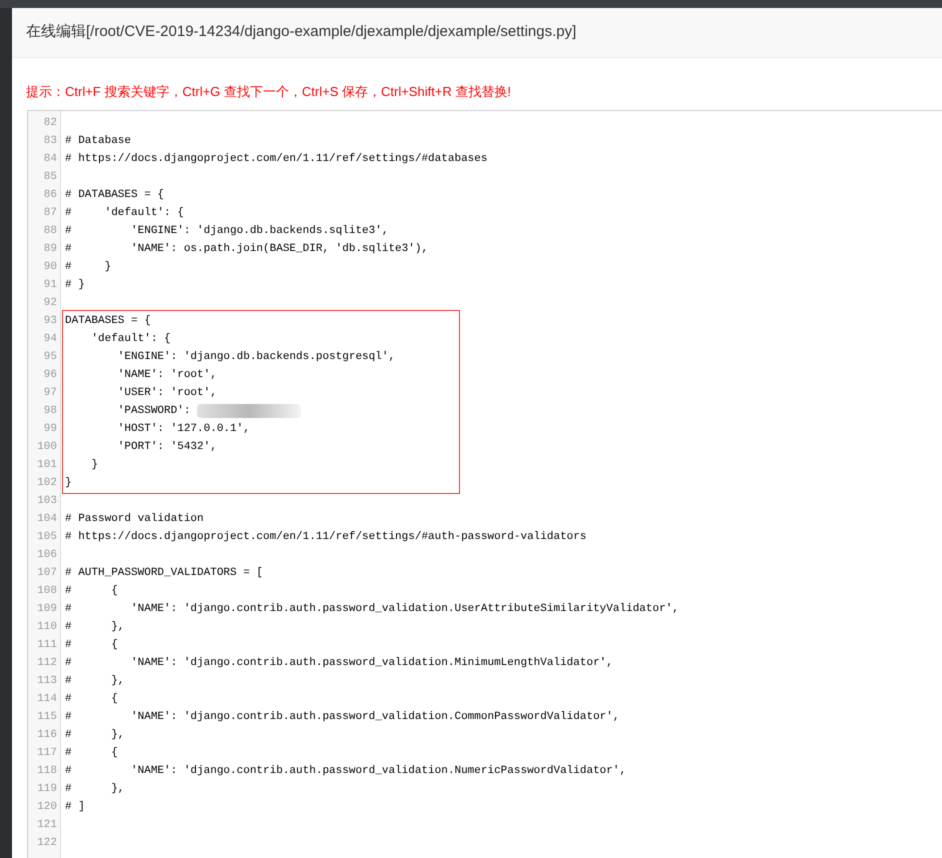 The width and height of the screenshot is (942, 858). What do you see at coordinates (339, 663) in the screenshot?
I see `code-line: # 'NAME': 'django.contrib.auth.password_validation.MinimumLengthValidator',` at bounding box center [339, 663].